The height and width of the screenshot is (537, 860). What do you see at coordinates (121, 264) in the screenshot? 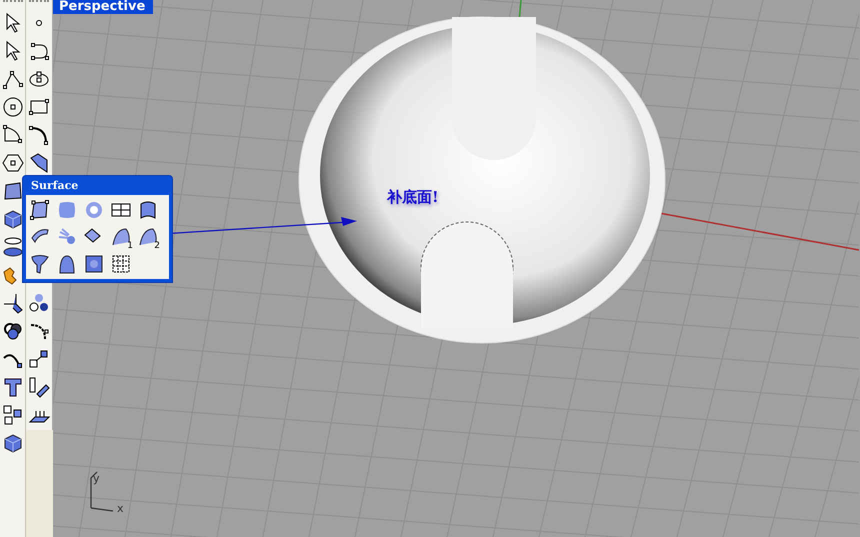
I see `grid-icon` at bounding box center [121, 264].